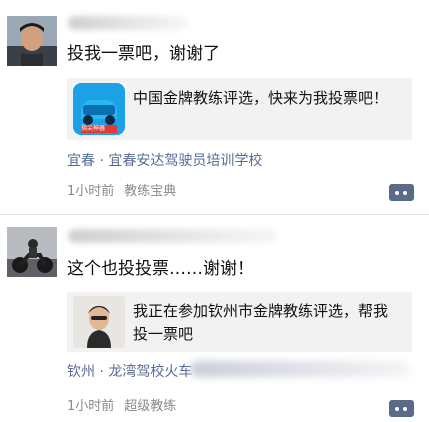 This screenshot has height=422, width=429. Describe the element at coordinates (261, 98) in the screenshot. I see `card-title: 中国金牌教练评选，快来为我投票吧！` at that location.